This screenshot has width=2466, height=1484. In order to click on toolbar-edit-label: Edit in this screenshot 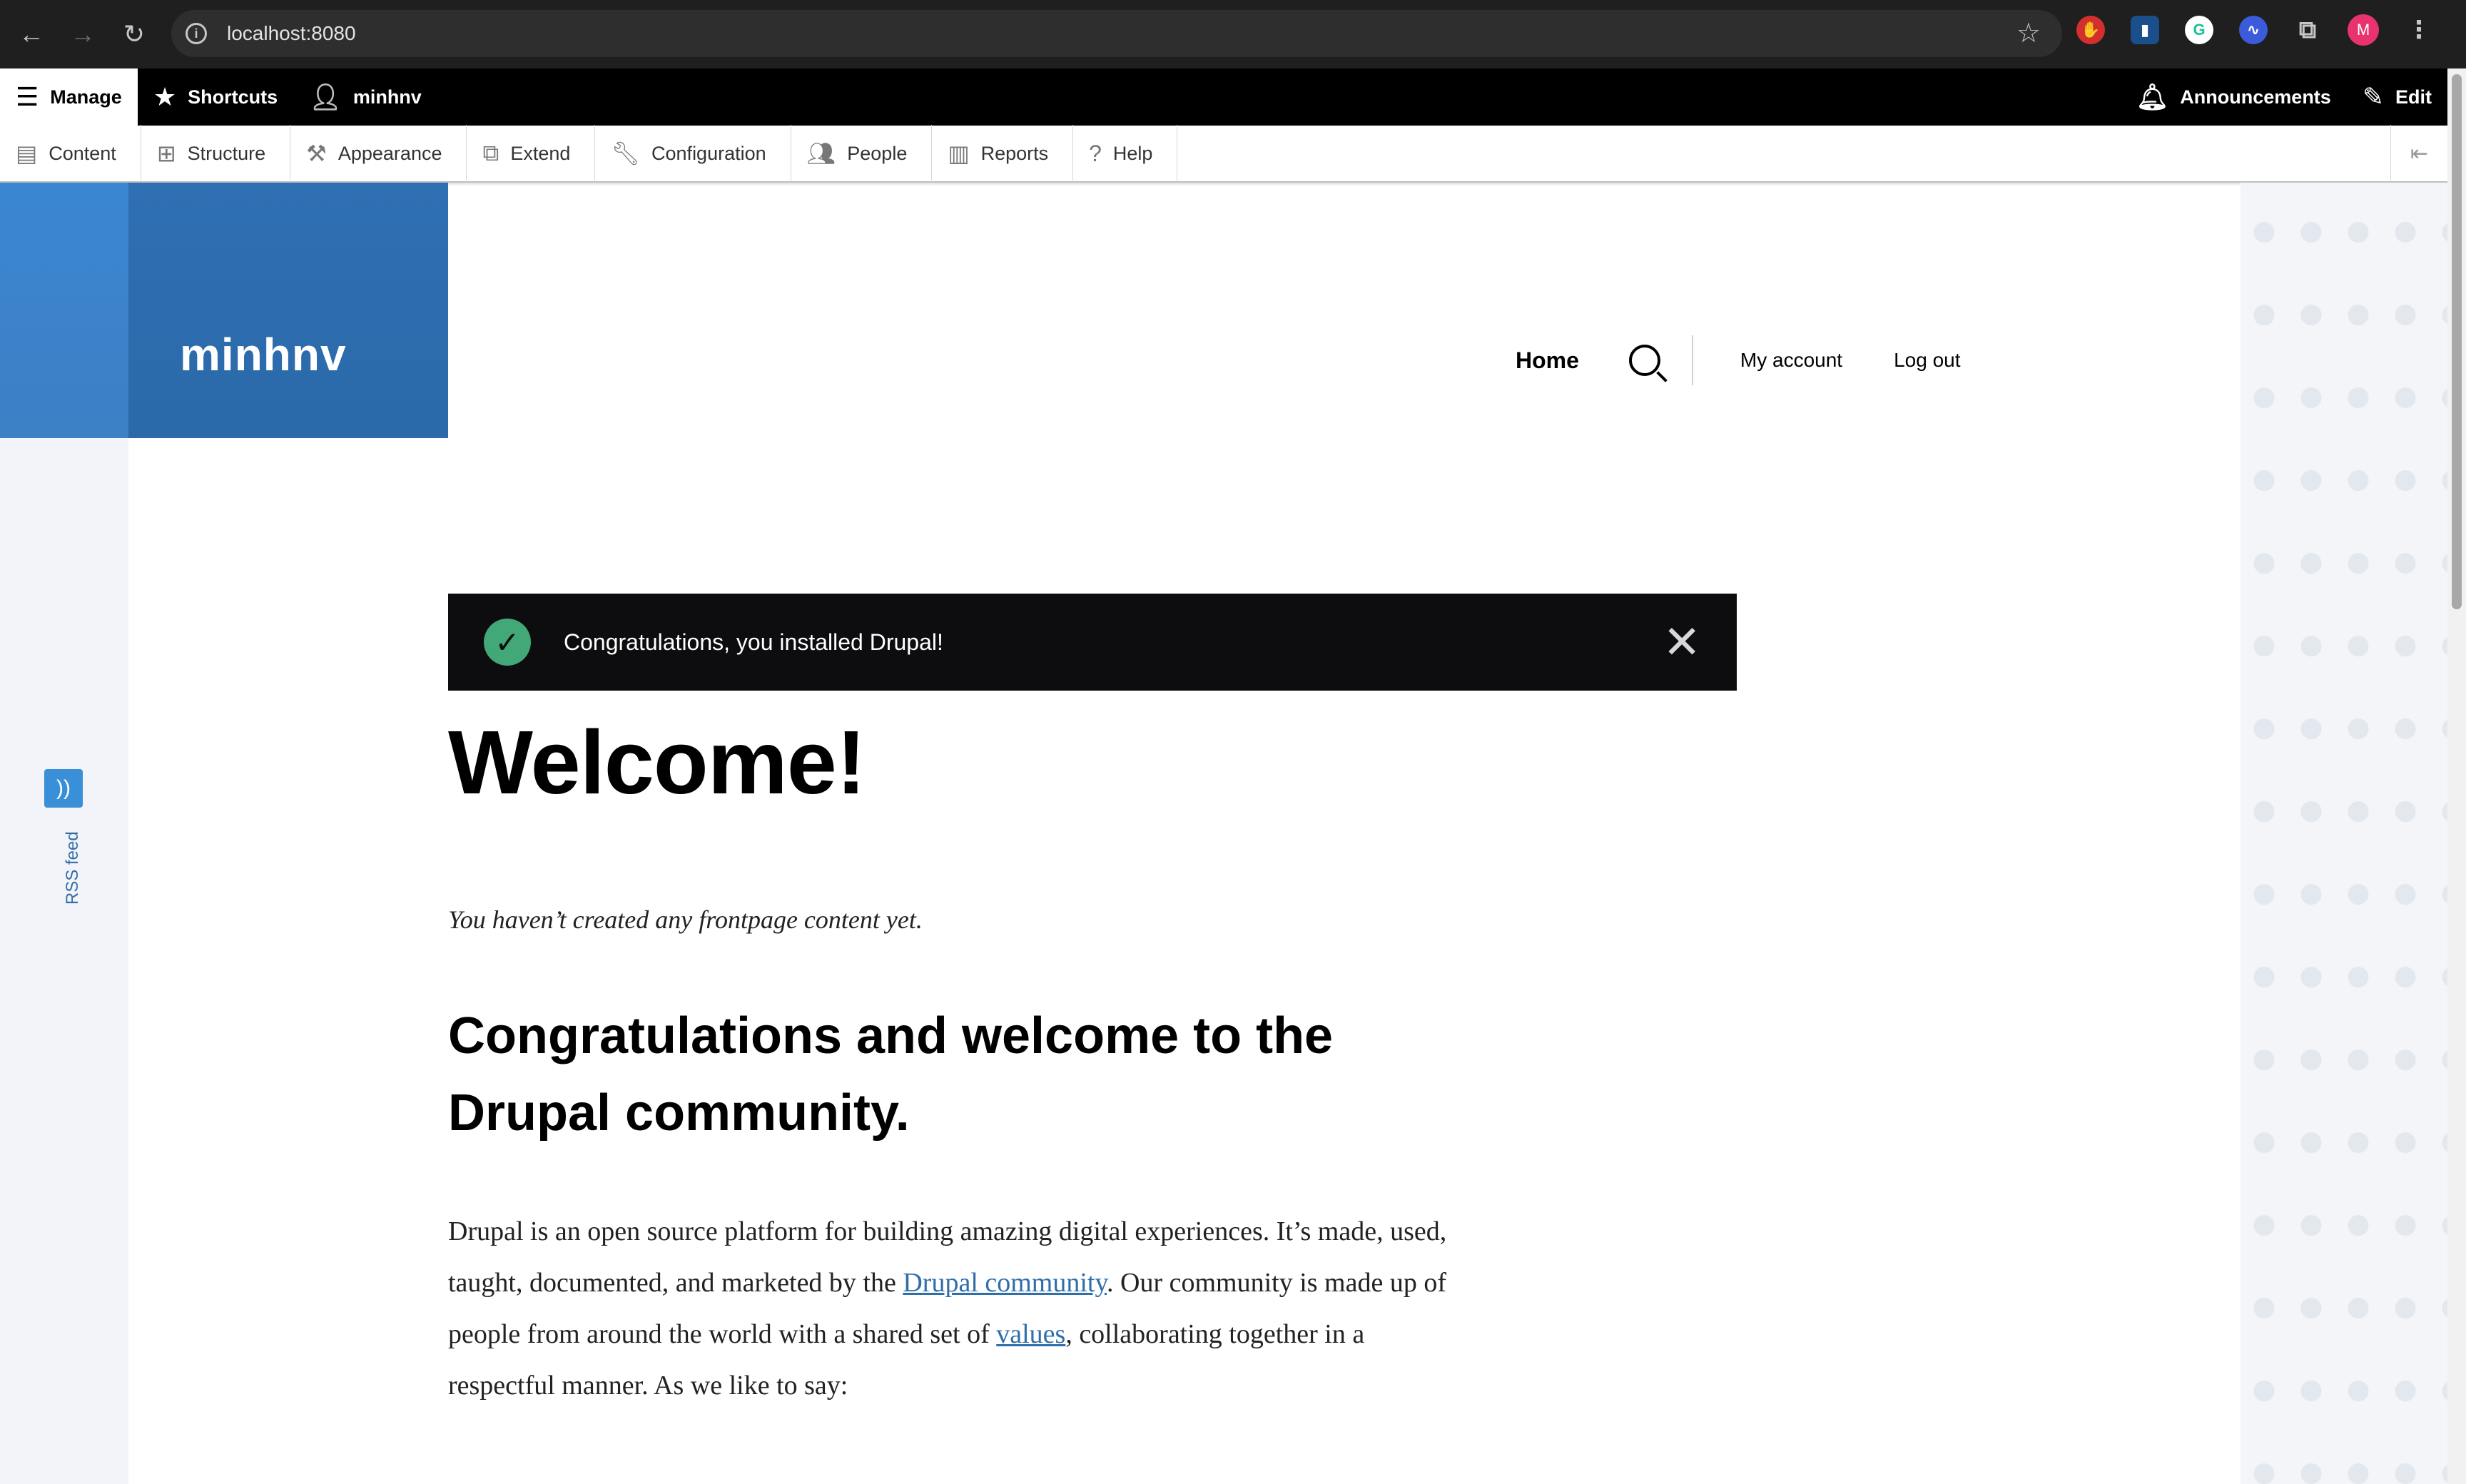, I will do `click(2413, 97)`.